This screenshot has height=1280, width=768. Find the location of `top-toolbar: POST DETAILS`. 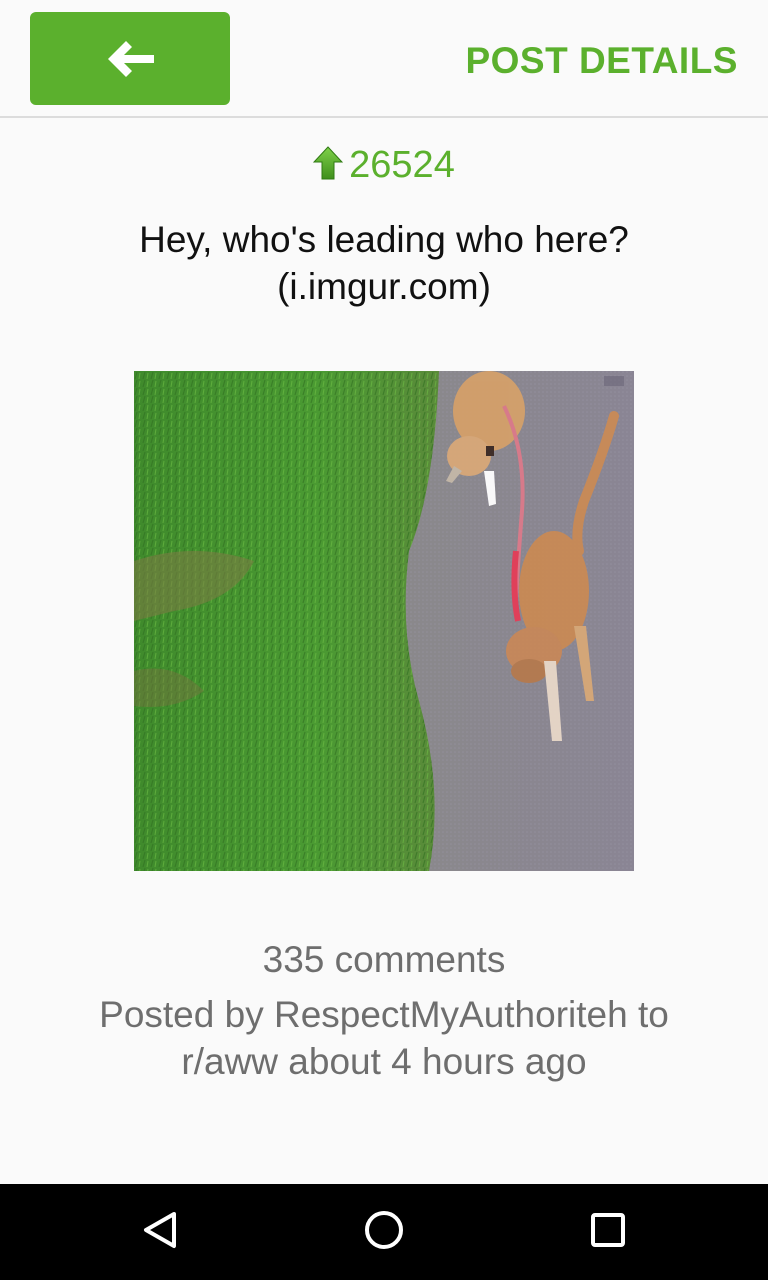

top-toolbar: POST DETAILS is located at coordinates (384, 59).